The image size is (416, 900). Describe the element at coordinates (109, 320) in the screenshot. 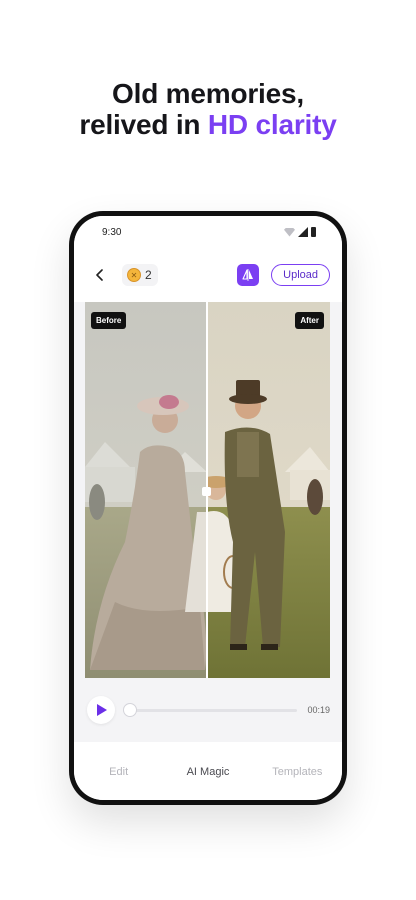

I see `before-label: Before` at that location.